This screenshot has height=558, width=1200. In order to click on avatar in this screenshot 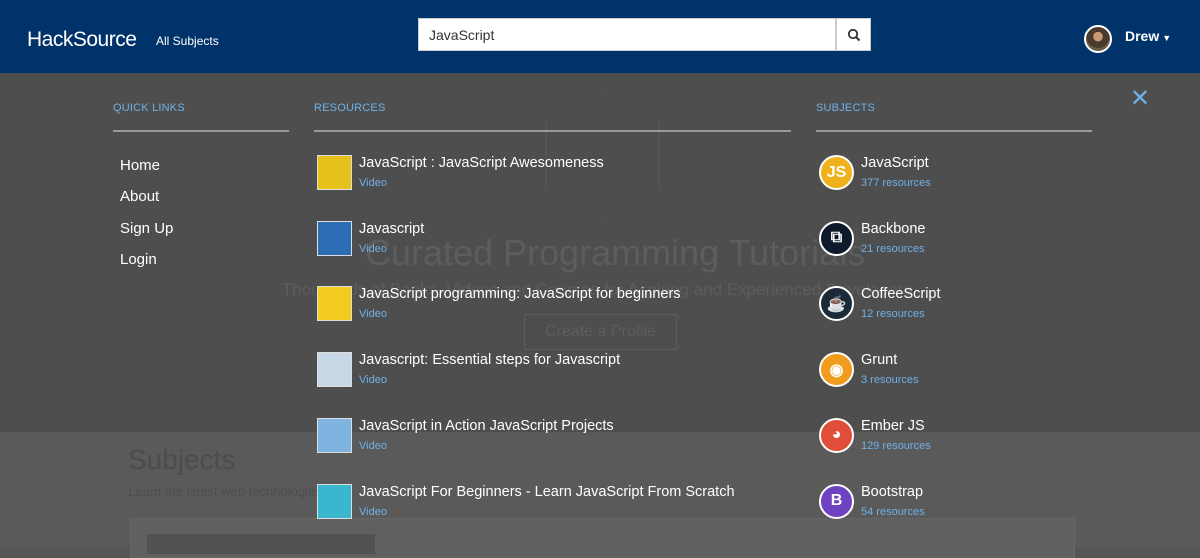, I will do `click(1098, 39)`.